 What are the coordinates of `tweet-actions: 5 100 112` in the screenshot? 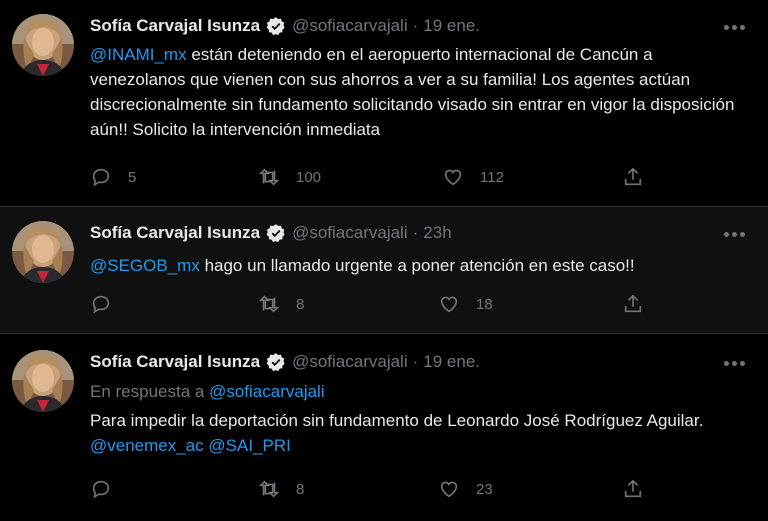 It's located at (380, 178).